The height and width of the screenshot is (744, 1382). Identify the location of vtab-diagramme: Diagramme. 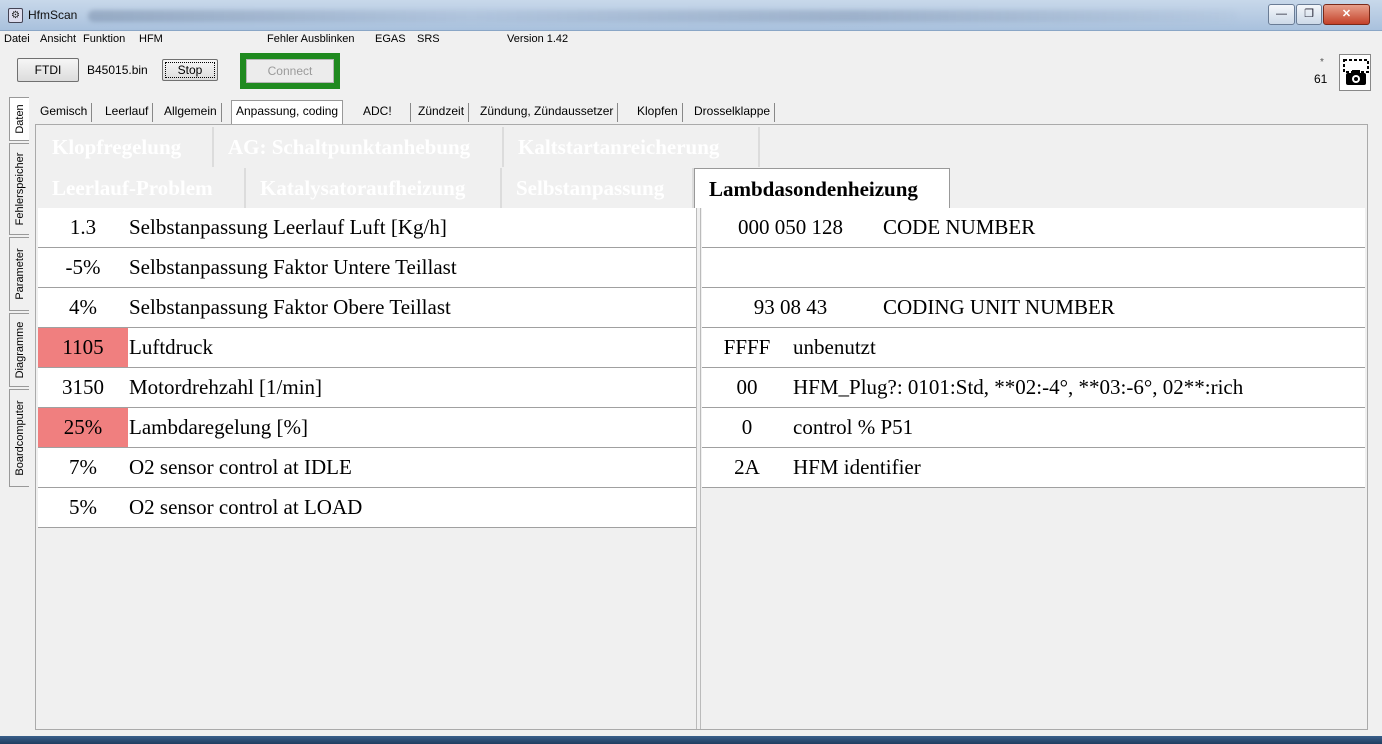
(19, 350).